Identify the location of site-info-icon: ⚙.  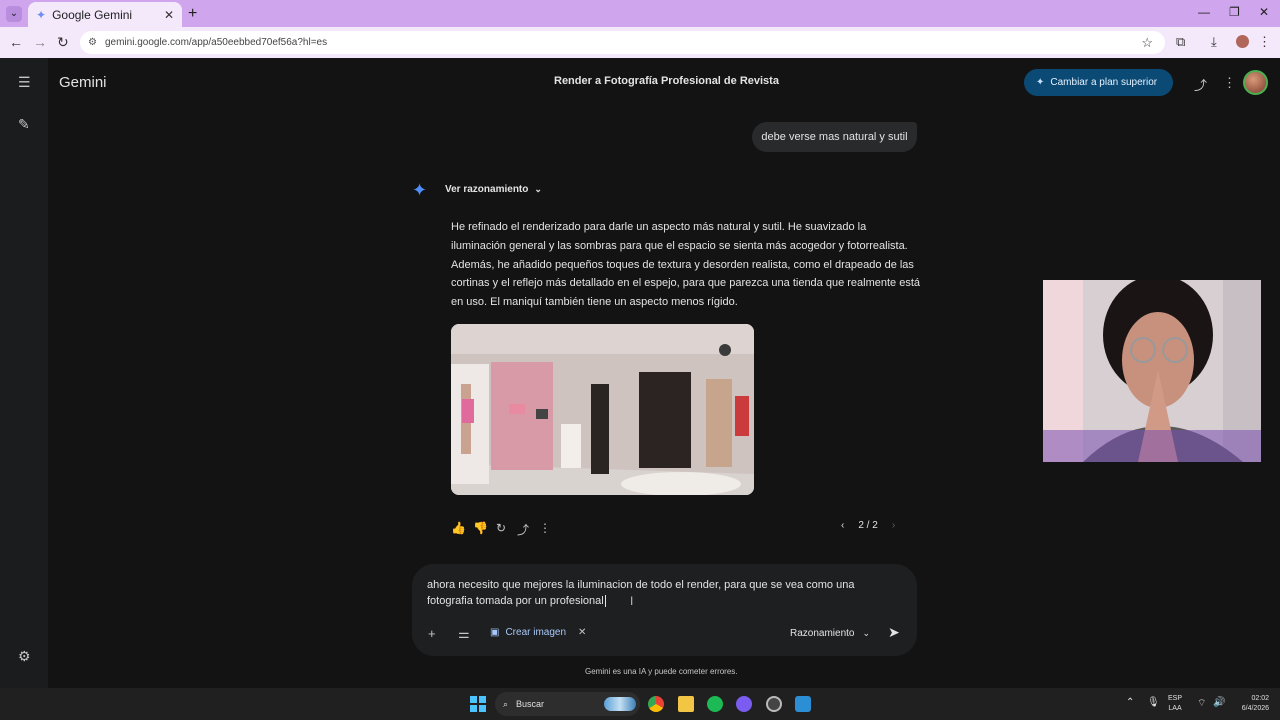
(92, 42).